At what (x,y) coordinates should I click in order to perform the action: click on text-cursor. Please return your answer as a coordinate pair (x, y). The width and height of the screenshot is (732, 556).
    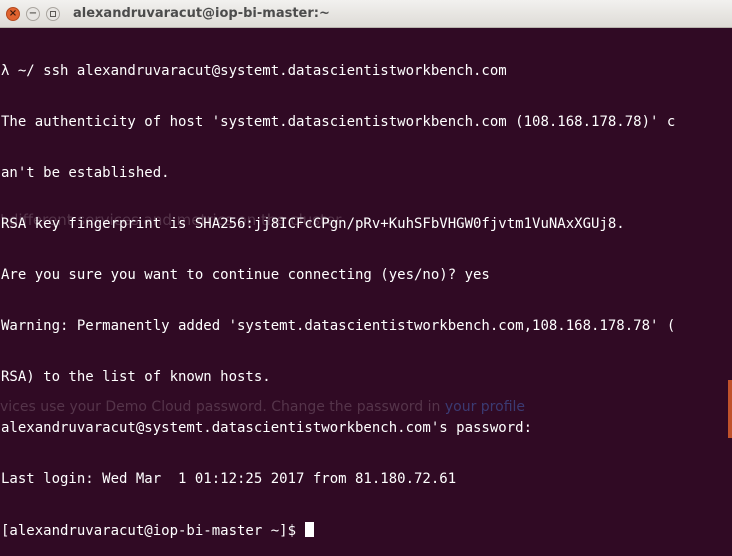
    Looking at the image, I should click on (310, 529).